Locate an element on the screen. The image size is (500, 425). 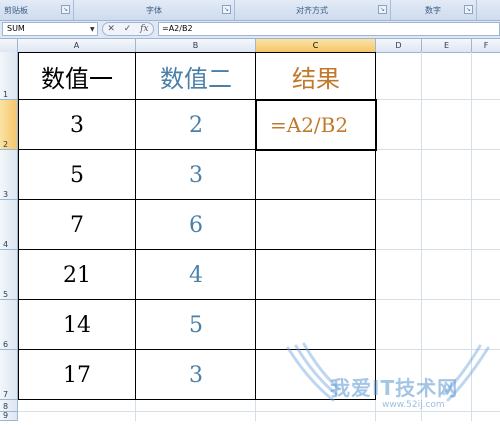
row-header-9: 9 is located at coordinates (9, 416).